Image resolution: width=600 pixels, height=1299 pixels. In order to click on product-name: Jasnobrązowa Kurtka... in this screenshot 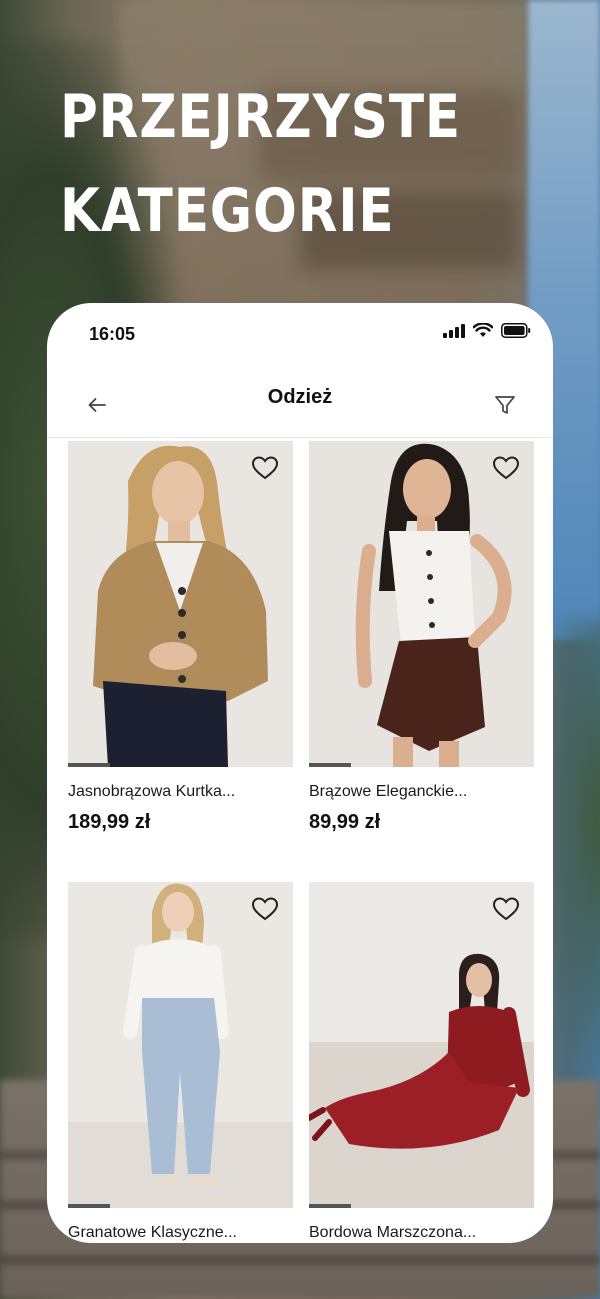, I will do `click(180, 792)`.